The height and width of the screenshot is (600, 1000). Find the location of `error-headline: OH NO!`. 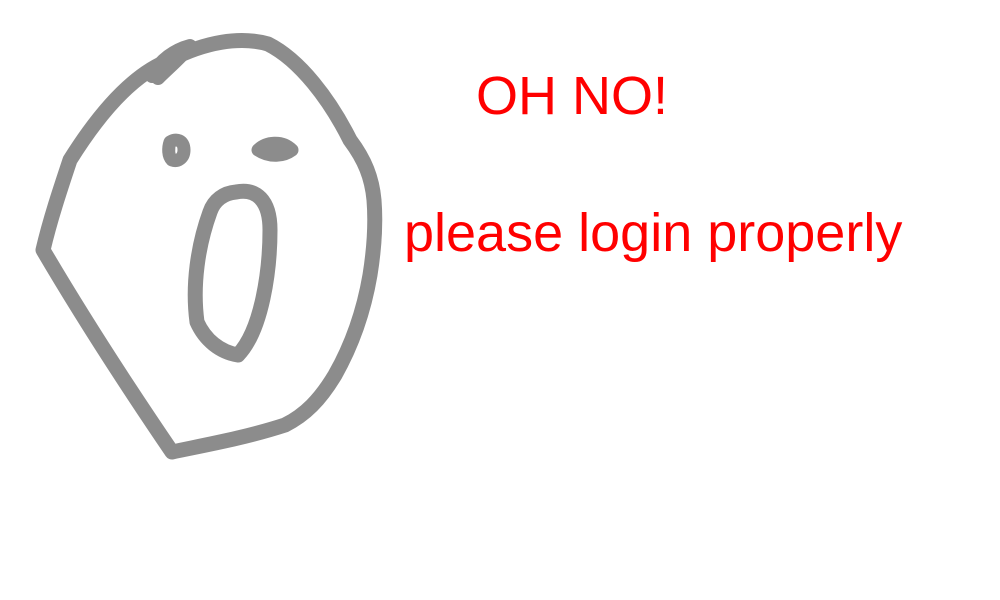

error-headline: OH NO! is located at coordinates (572, 96).